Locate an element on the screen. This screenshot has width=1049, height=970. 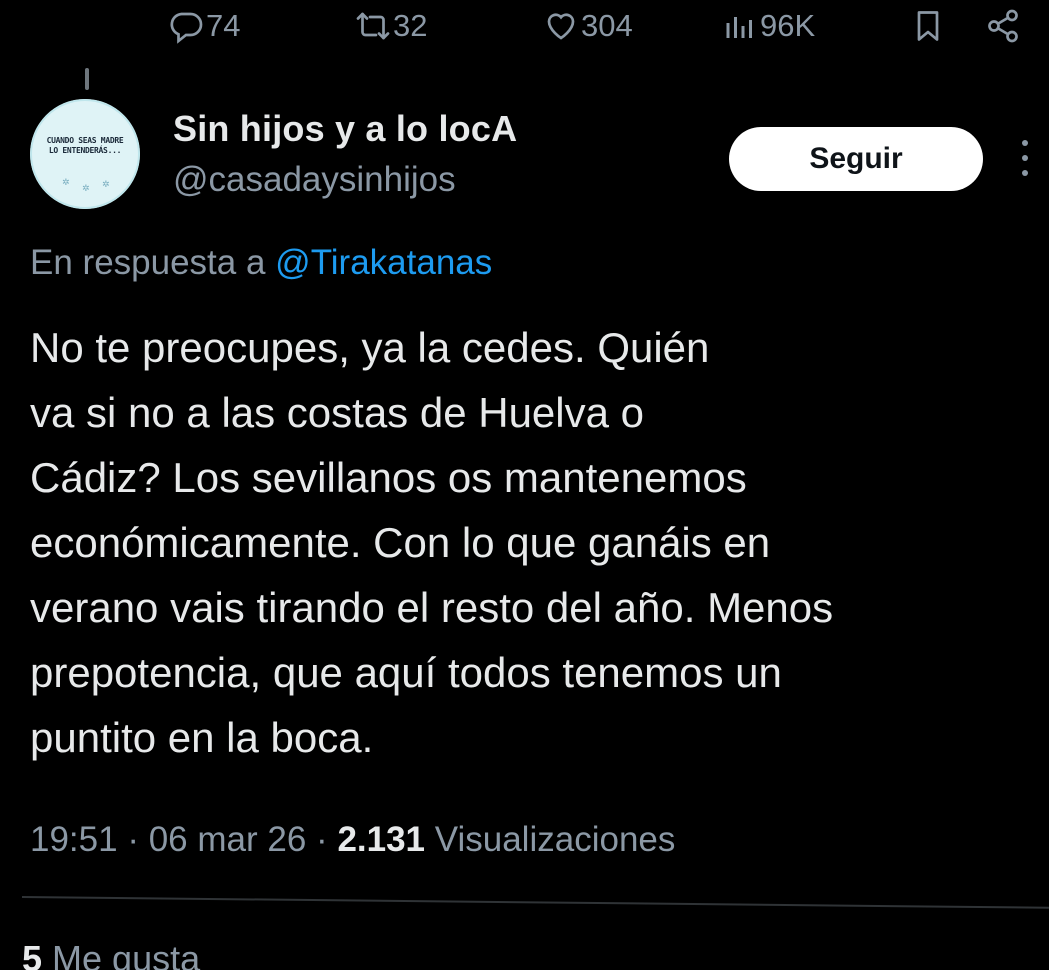
reply-context: En respuesta a @Tirakatanas is located at coordinates (261, 263).